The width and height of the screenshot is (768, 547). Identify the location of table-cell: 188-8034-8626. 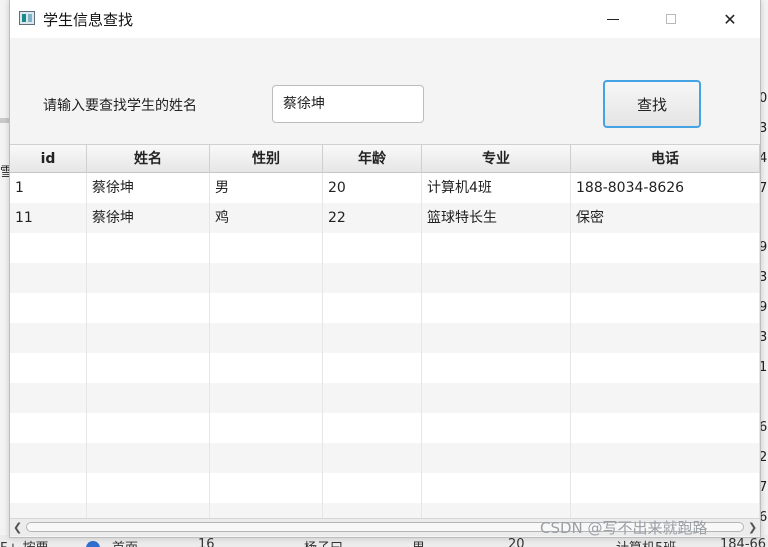
(665, 188).